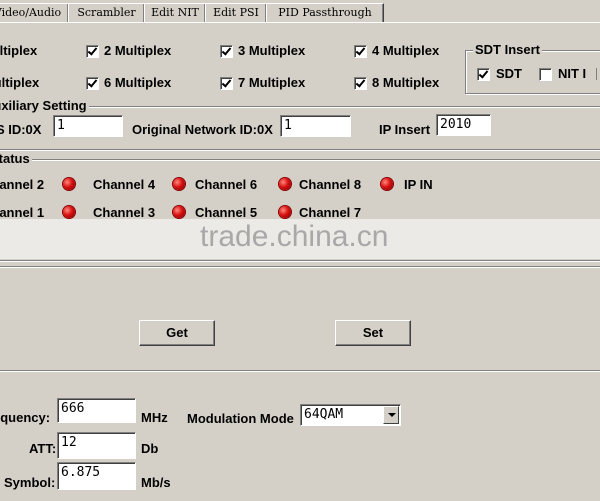 Image resolution: width=600 pixels, height=501 pixels. Describe the element at coordinates (25, 417) in the screenshot. I see `frequency-label: Frequency:` at that location.